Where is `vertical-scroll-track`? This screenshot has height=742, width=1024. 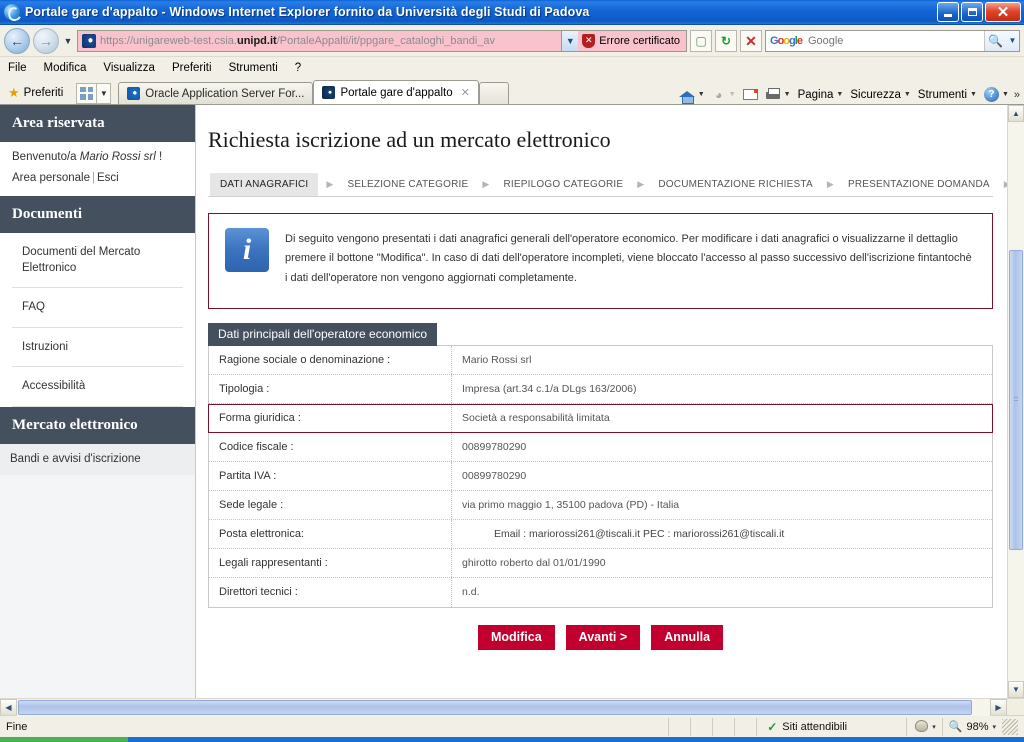
vertical-scroll-track is located at coordinates (1016, 401).